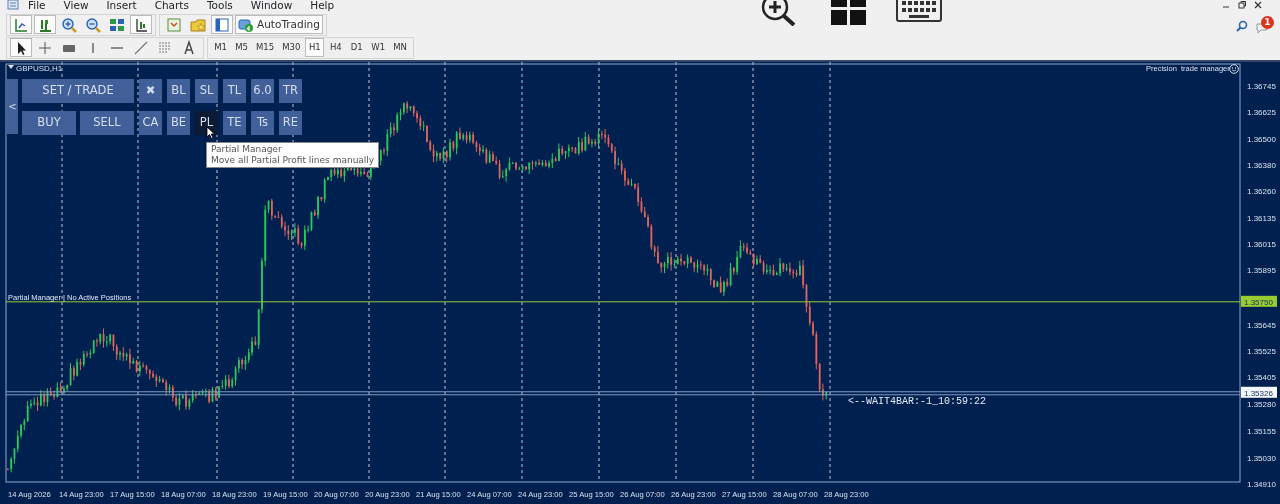  What do you see at coordinates (189, 47) in the screenshot?
I see `text-tool-icon` at bounding box center [189, 47].